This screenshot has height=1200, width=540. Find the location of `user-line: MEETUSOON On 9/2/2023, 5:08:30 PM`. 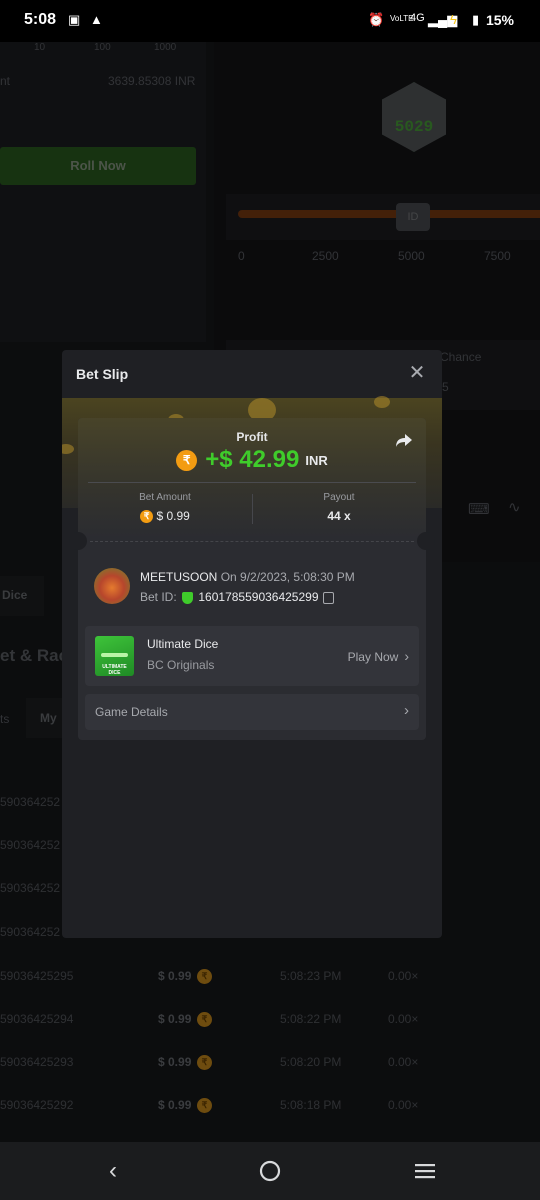

user-line: MEETUSOON On 9/2/2023, 5:08:30 PM is located at coordinates (247, 577).